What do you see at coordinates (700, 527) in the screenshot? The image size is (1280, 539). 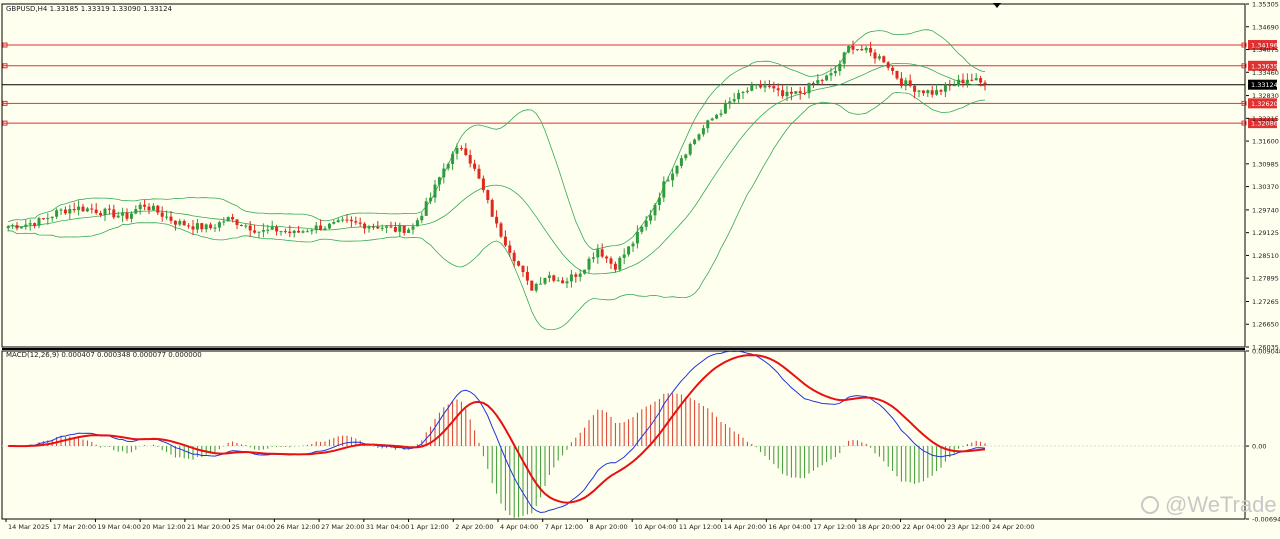 I see `time-tick-label: 11 Apr 12:00` at bounding box center [700, 527].